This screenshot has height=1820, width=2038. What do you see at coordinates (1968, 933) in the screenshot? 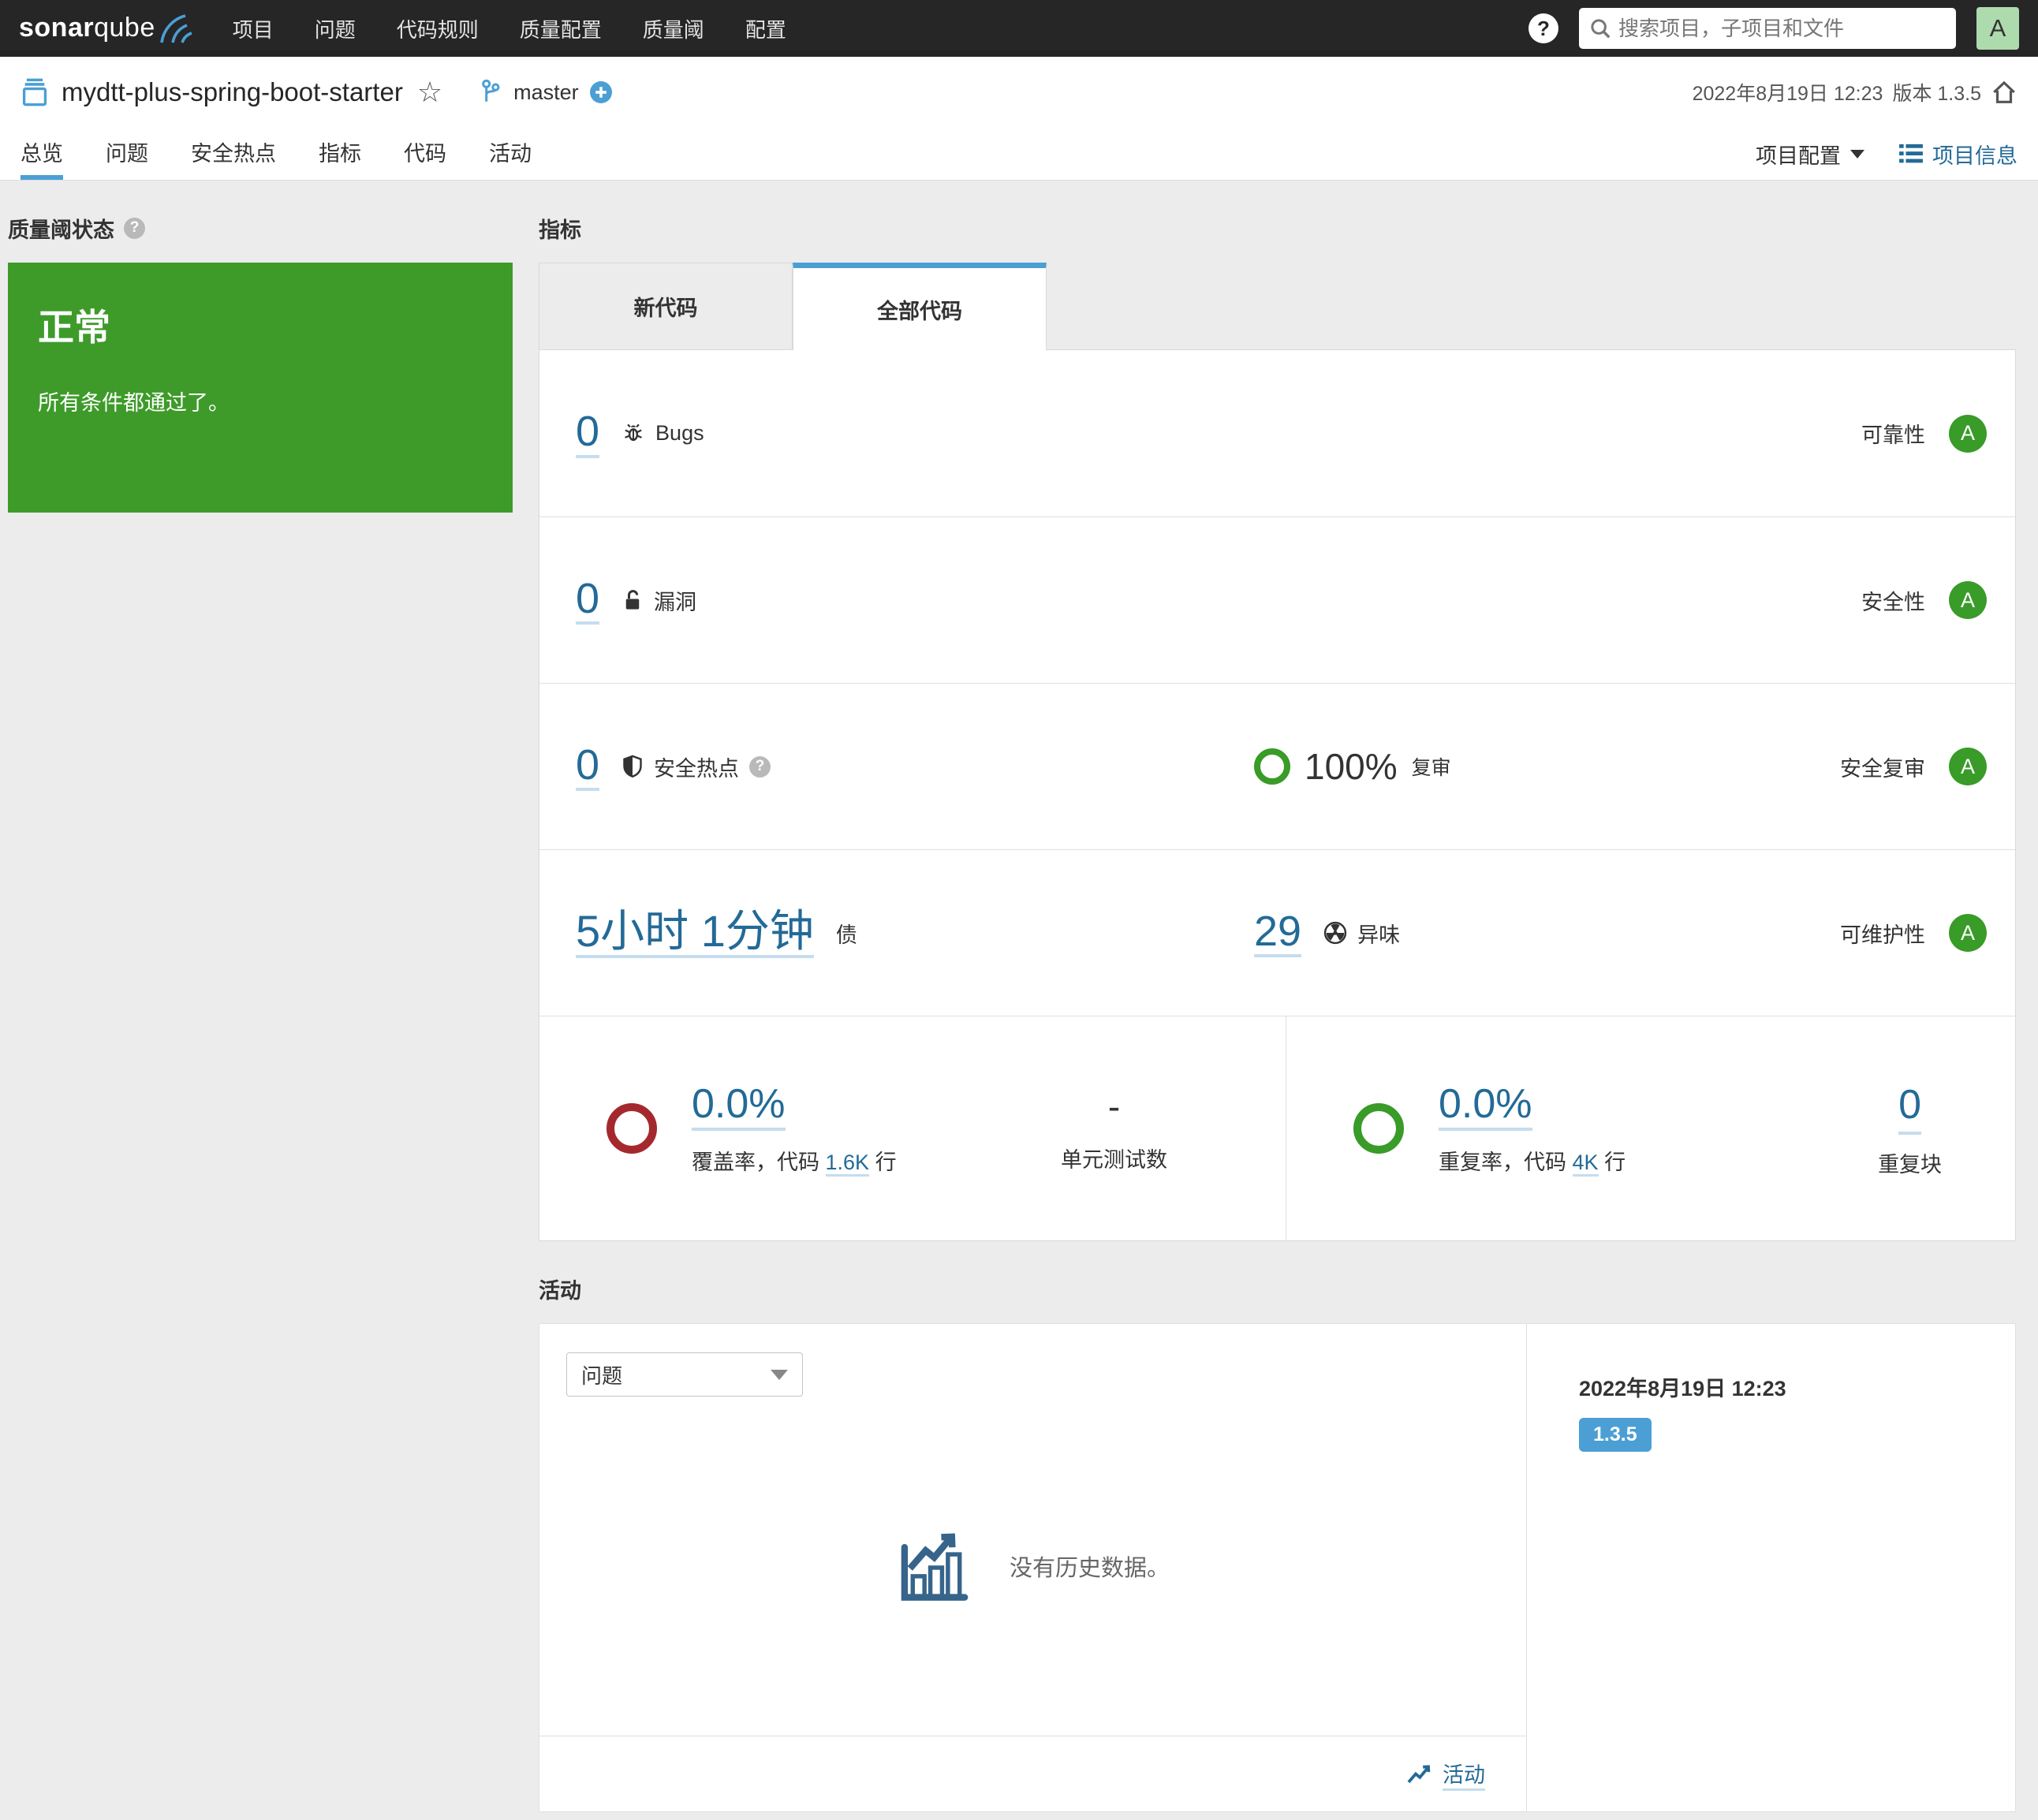
I see `maintainability-rating-badge: A` at bounding box center [1968, 933].